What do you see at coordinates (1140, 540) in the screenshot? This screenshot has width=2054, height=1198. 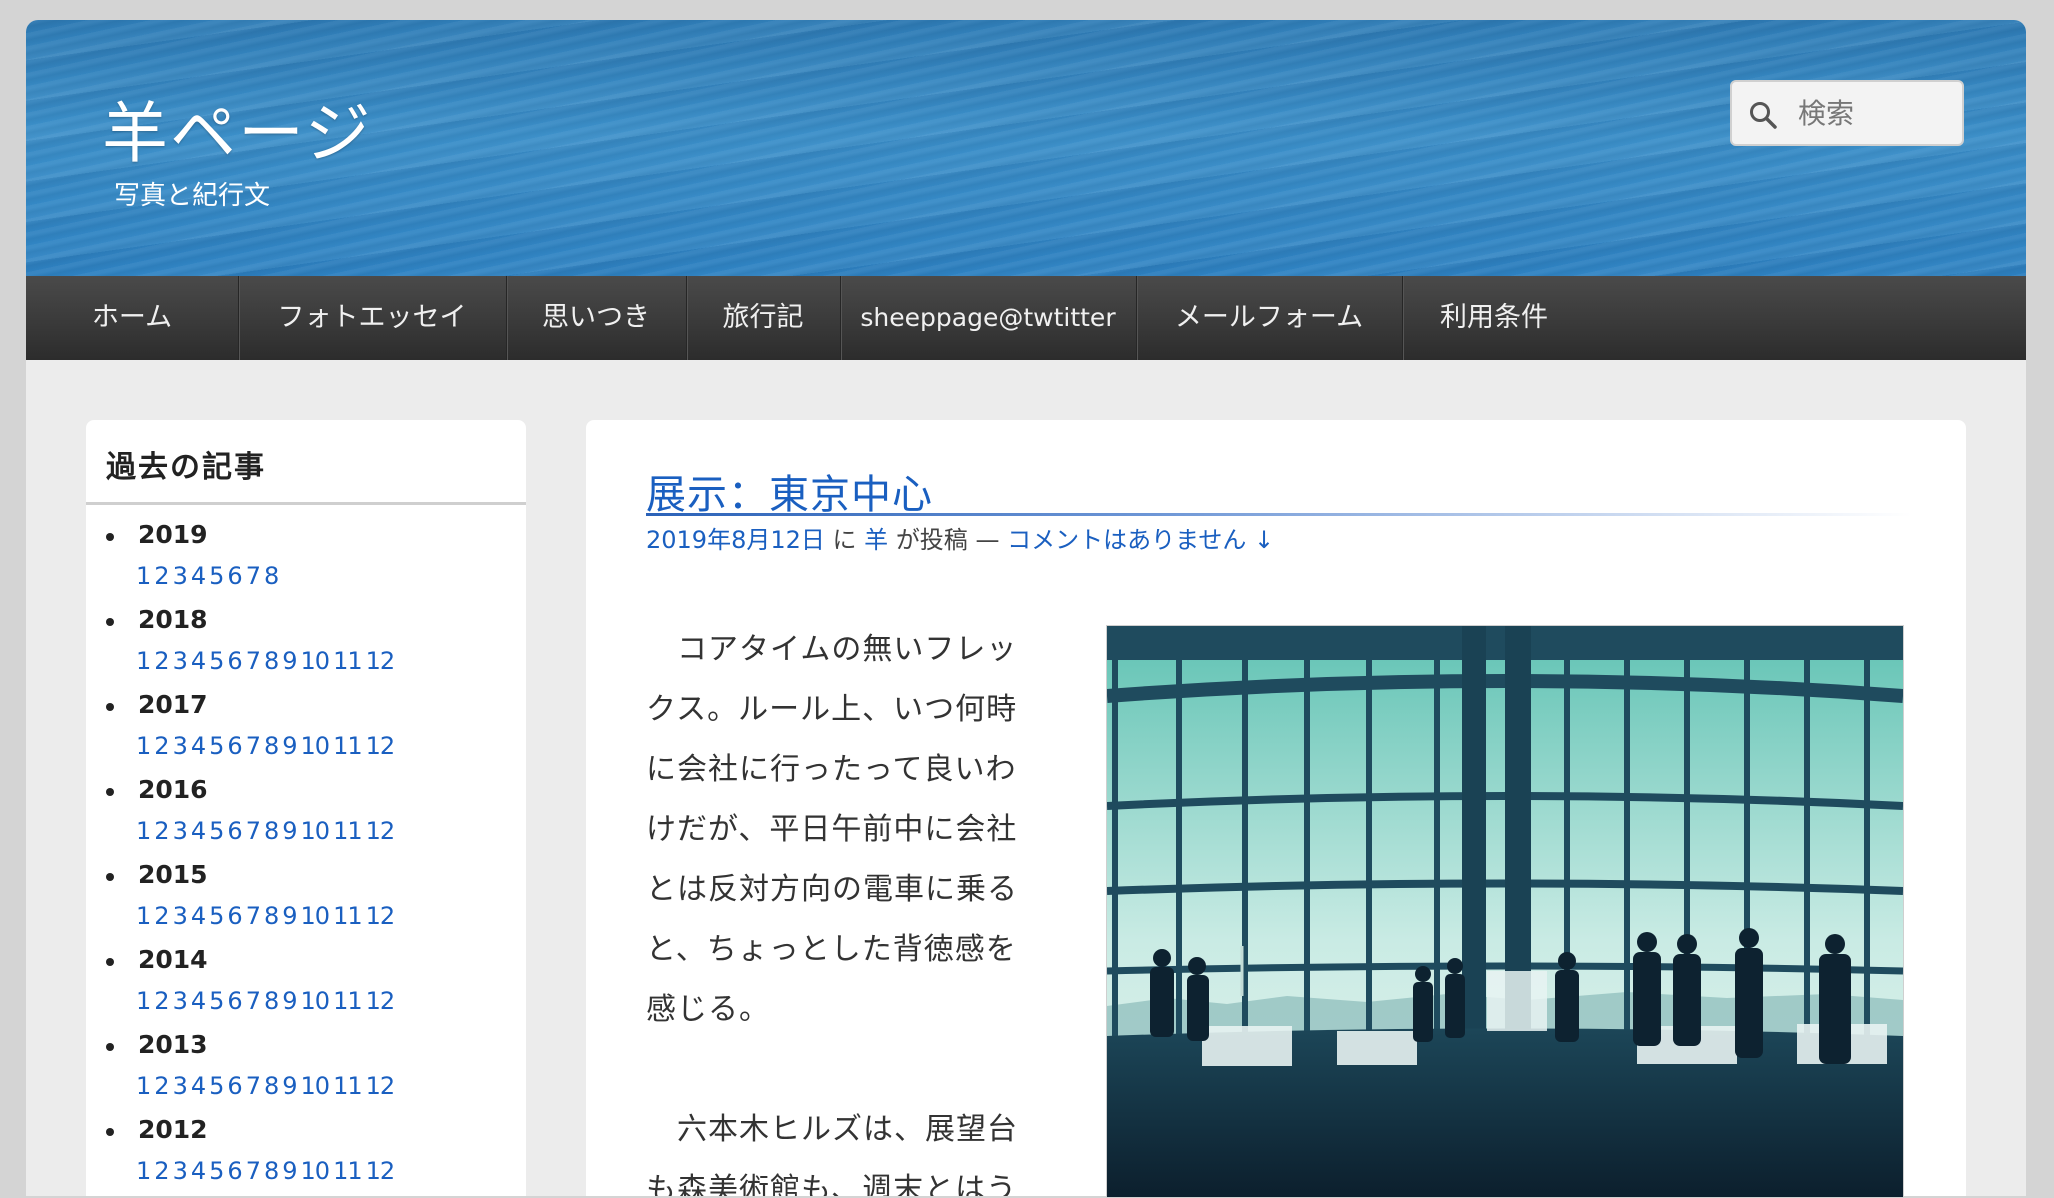 I see `comments-link: コメントはありません ↓` at bounding box center [1140, 540].